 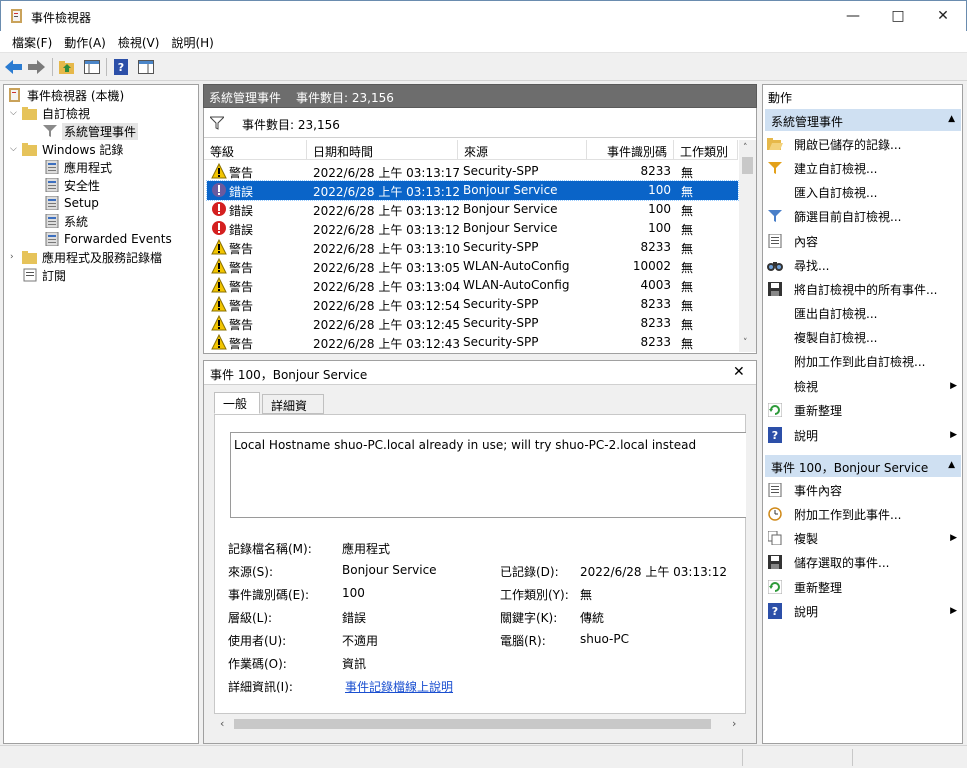 What do you see at coordinates (953, 435) in the screenshot?
I see `submenu-arrow-icon: ▶` at bounding box center [953, 435].